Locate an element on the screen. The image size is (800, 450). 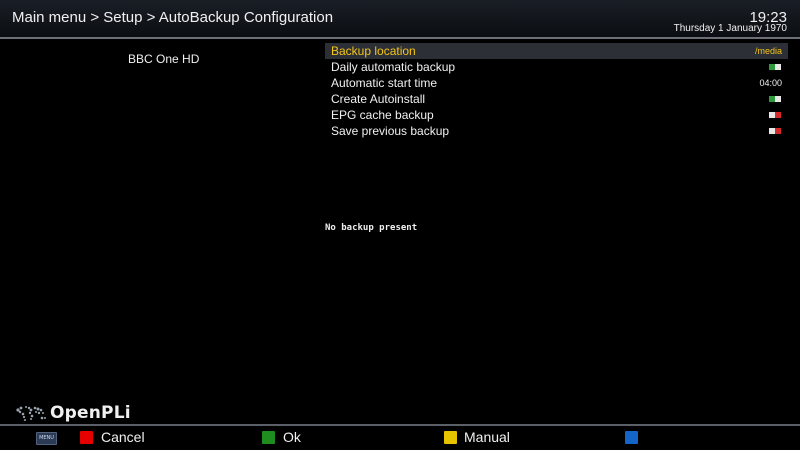
red-key-icon is located at coordinates (86, 437).